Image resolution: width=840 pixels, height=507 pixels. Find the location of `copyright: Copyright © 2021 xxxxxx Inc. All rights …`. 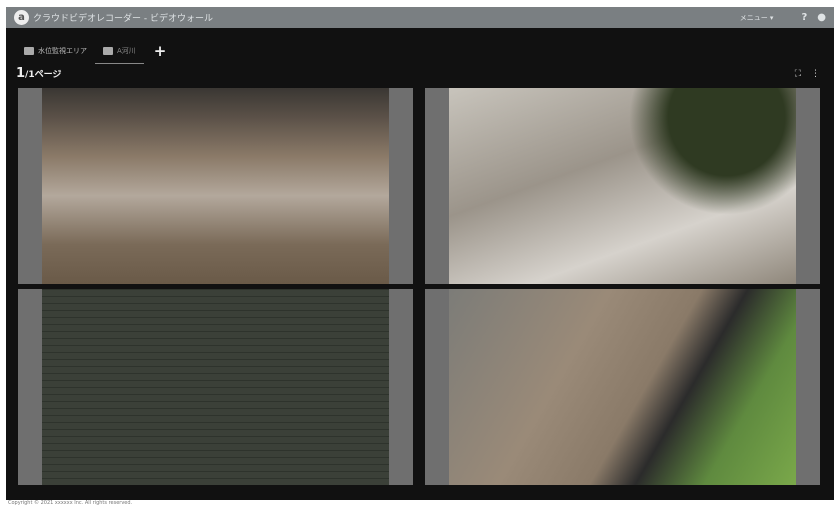

copyright: Copyright © 2021 xxxxxx Inc. All rights … is located at coordinates (70, 503).